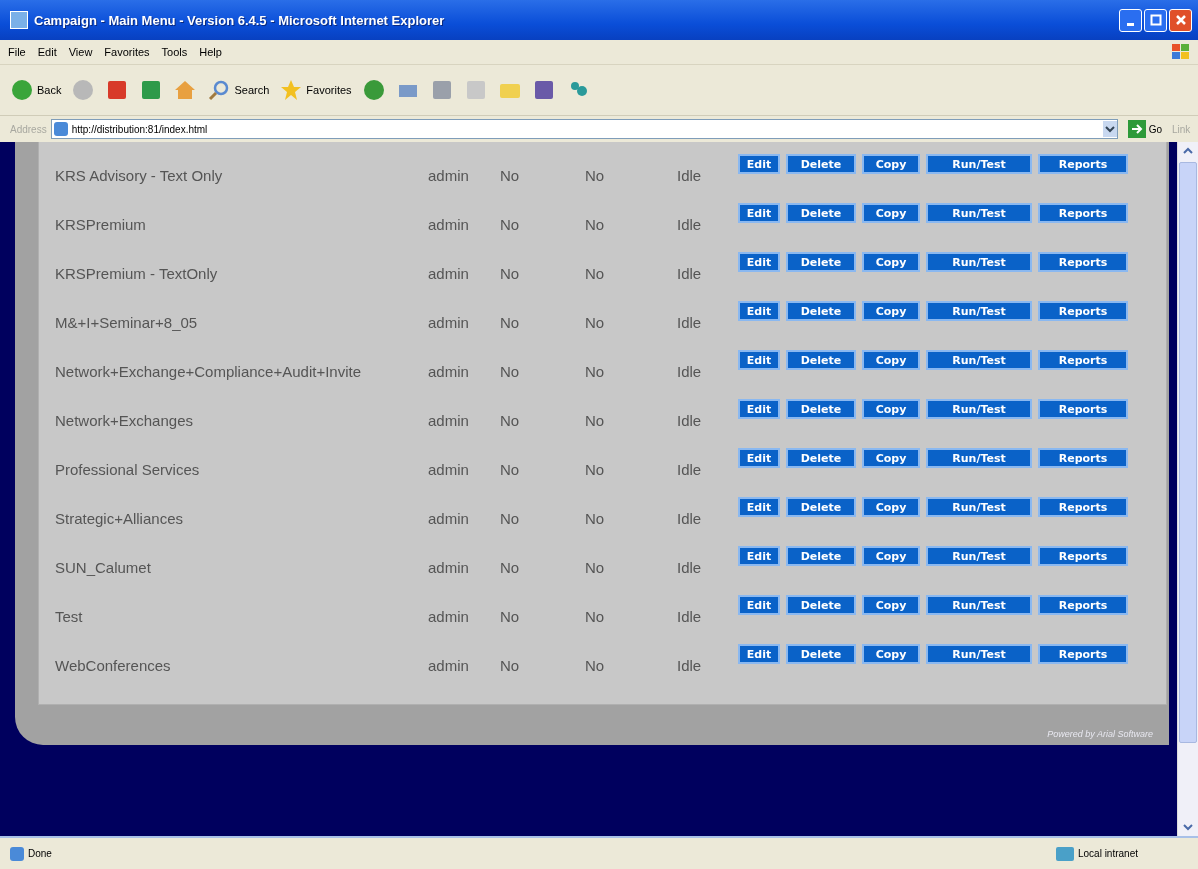  What do you see at coordinates (1130, 20) in the screenshot?
I see `minimize-button` at bounding box center [1130, 20].